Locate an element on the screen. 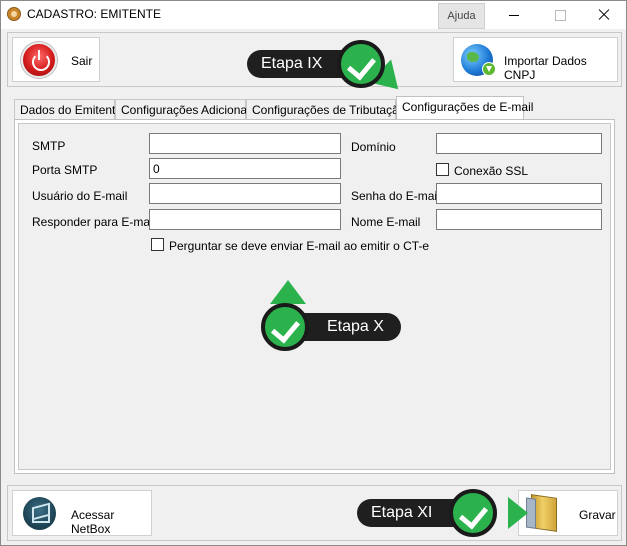 The image size is (627, 546). ssl-label: Conexão SSL is located at coordinates (491, 171).